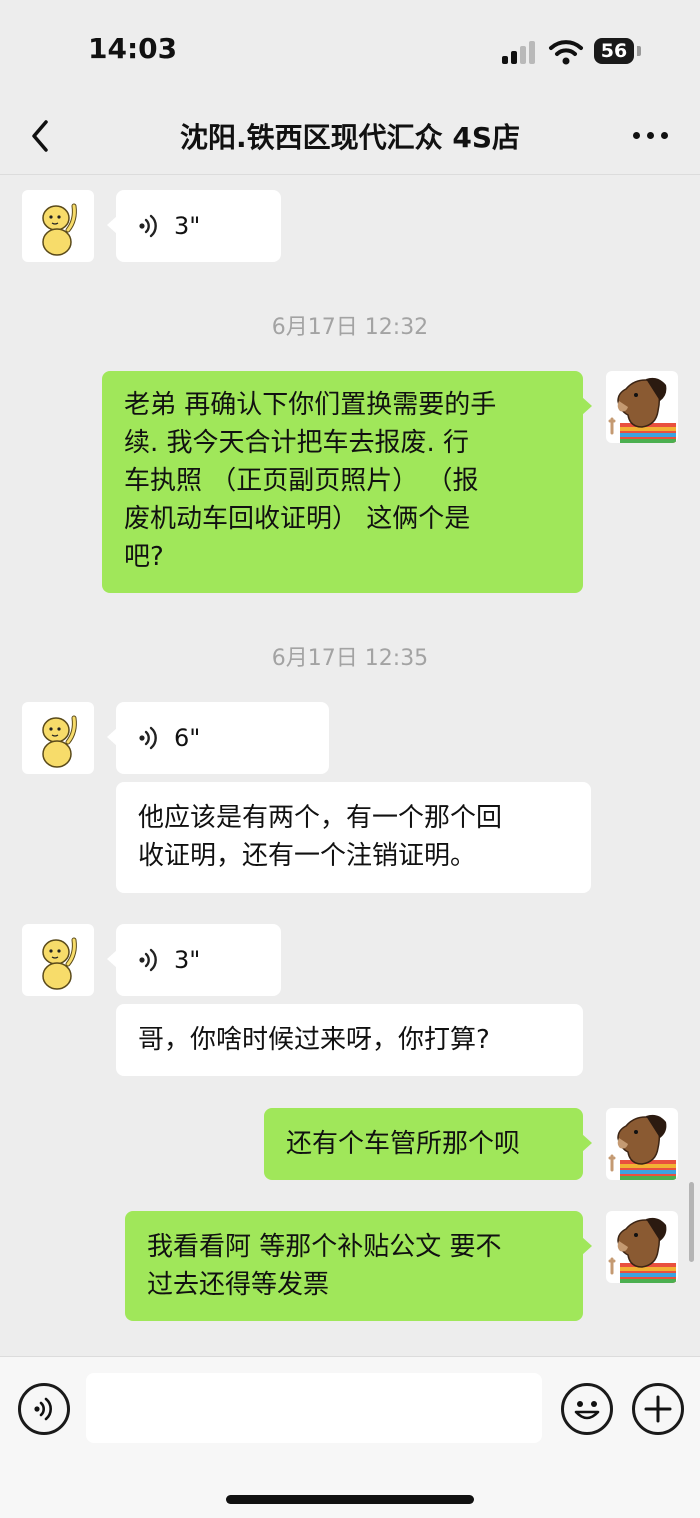  What do you see at coordinates (42, 136) in the screenshot?
I see `chevron-left-icon` at bounding box center [42, 136].